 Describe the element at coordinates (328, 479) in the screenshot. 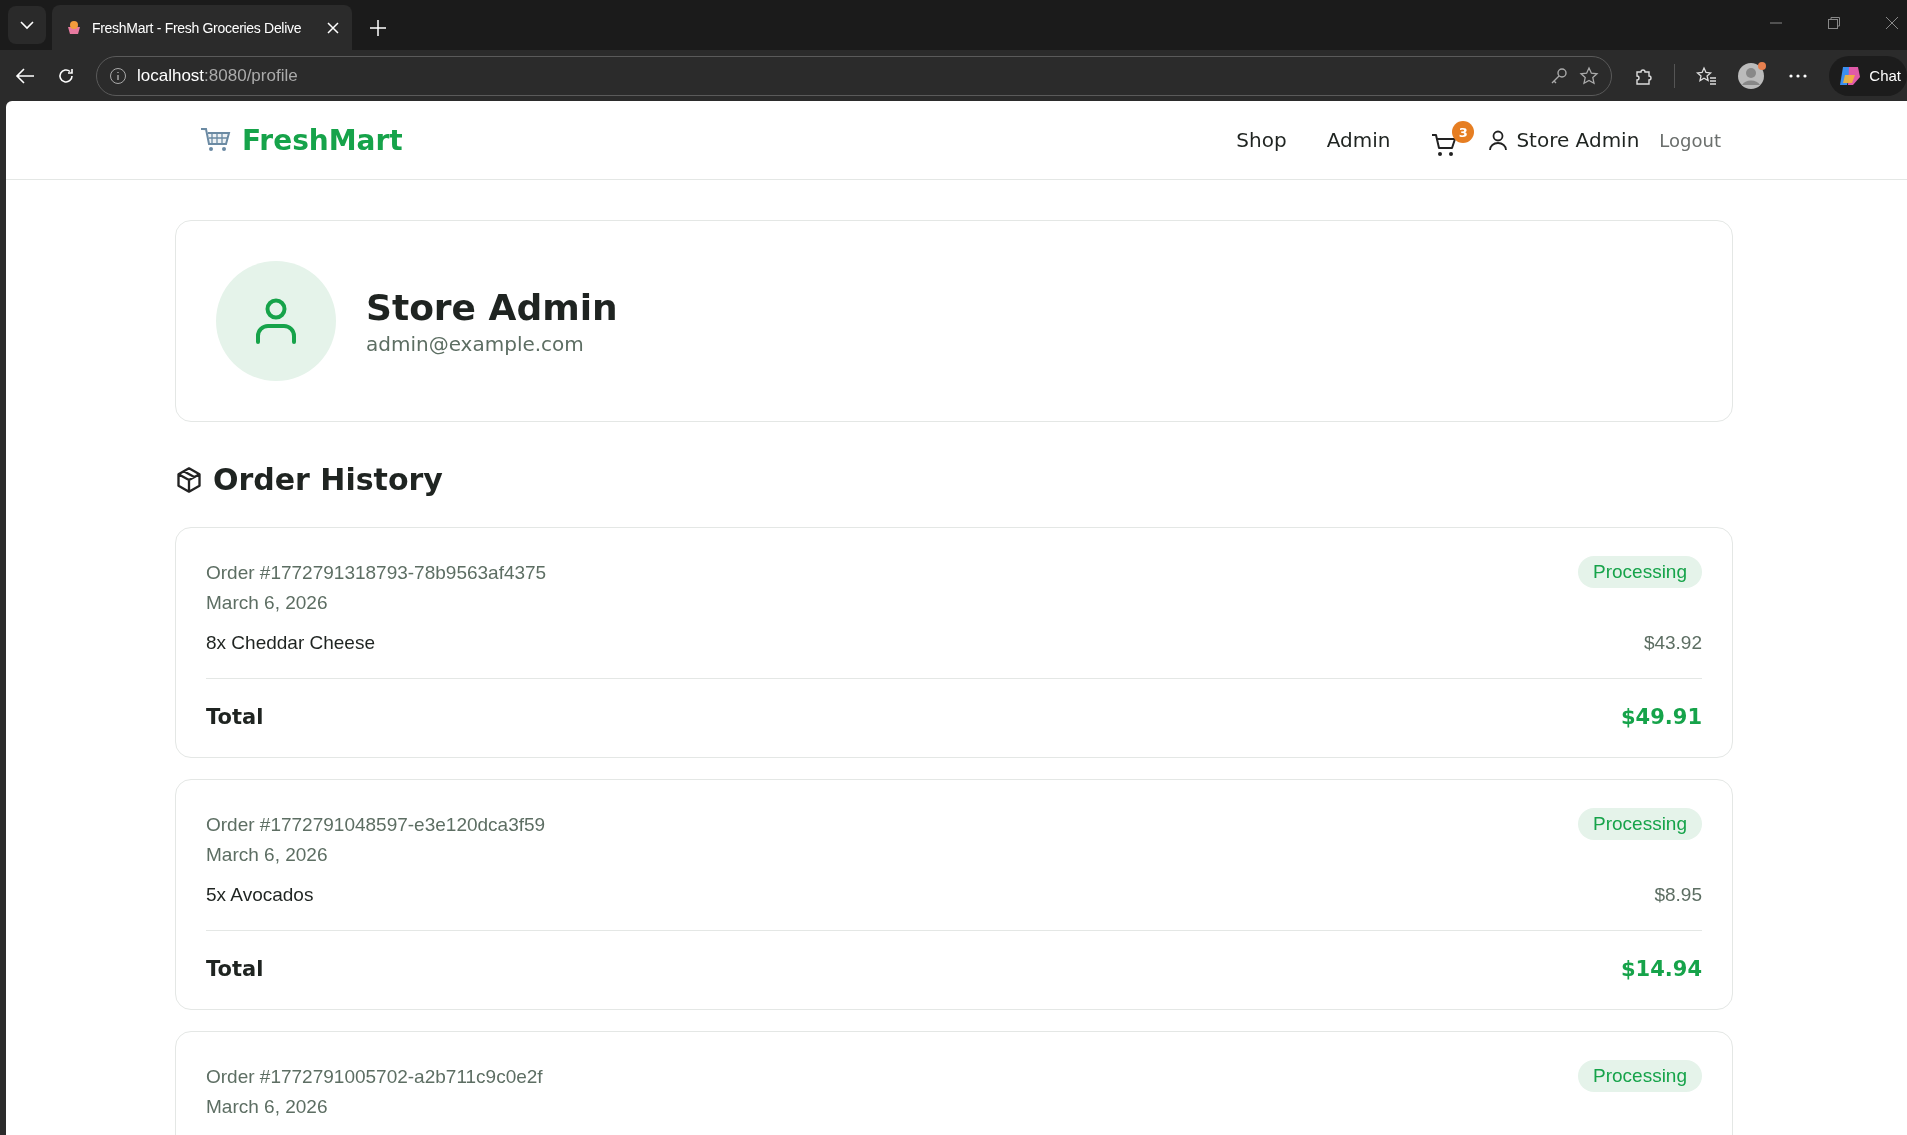

I see `section-heading: Order History` at that location.